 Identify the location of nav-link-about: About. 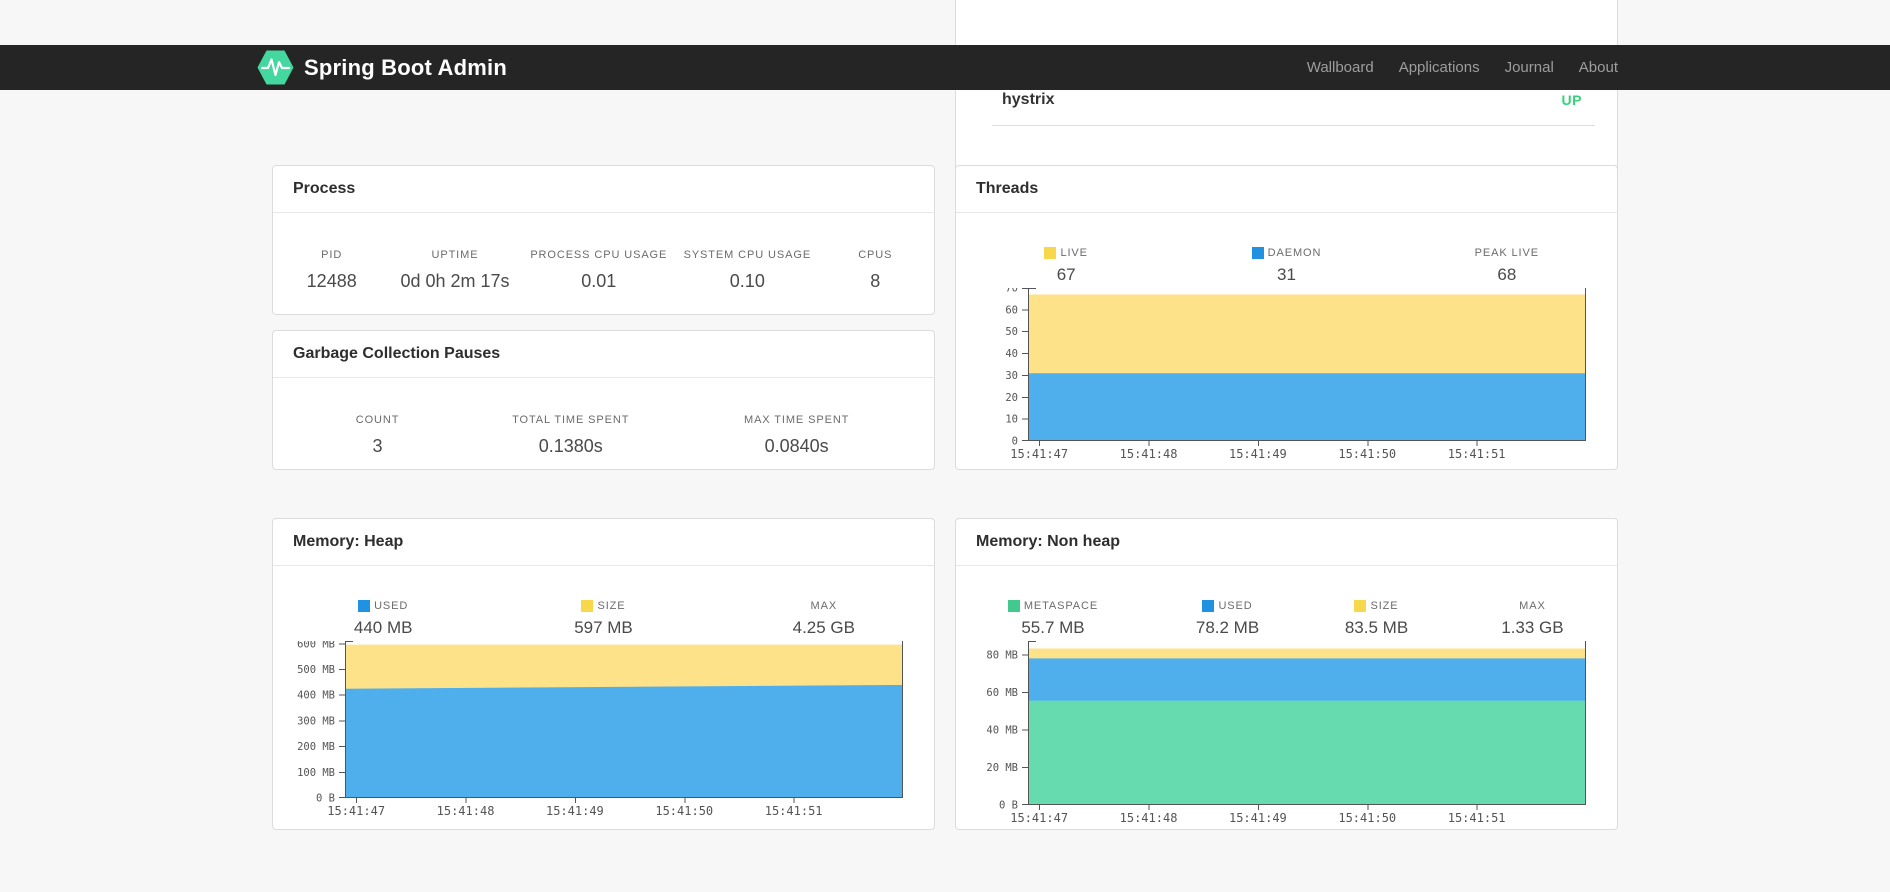
(1598, 67).